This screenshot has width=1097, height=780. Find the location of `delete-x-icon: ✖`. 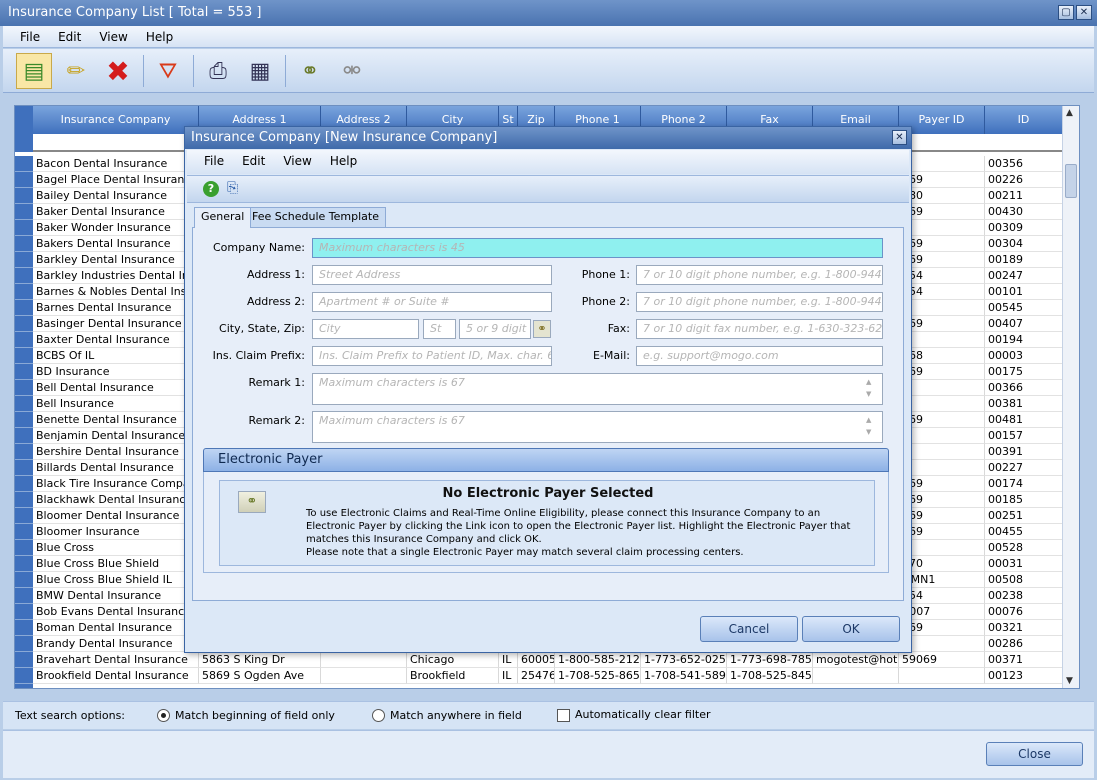

delete-x-icon: ✖ is located at coordinates (118, 71).